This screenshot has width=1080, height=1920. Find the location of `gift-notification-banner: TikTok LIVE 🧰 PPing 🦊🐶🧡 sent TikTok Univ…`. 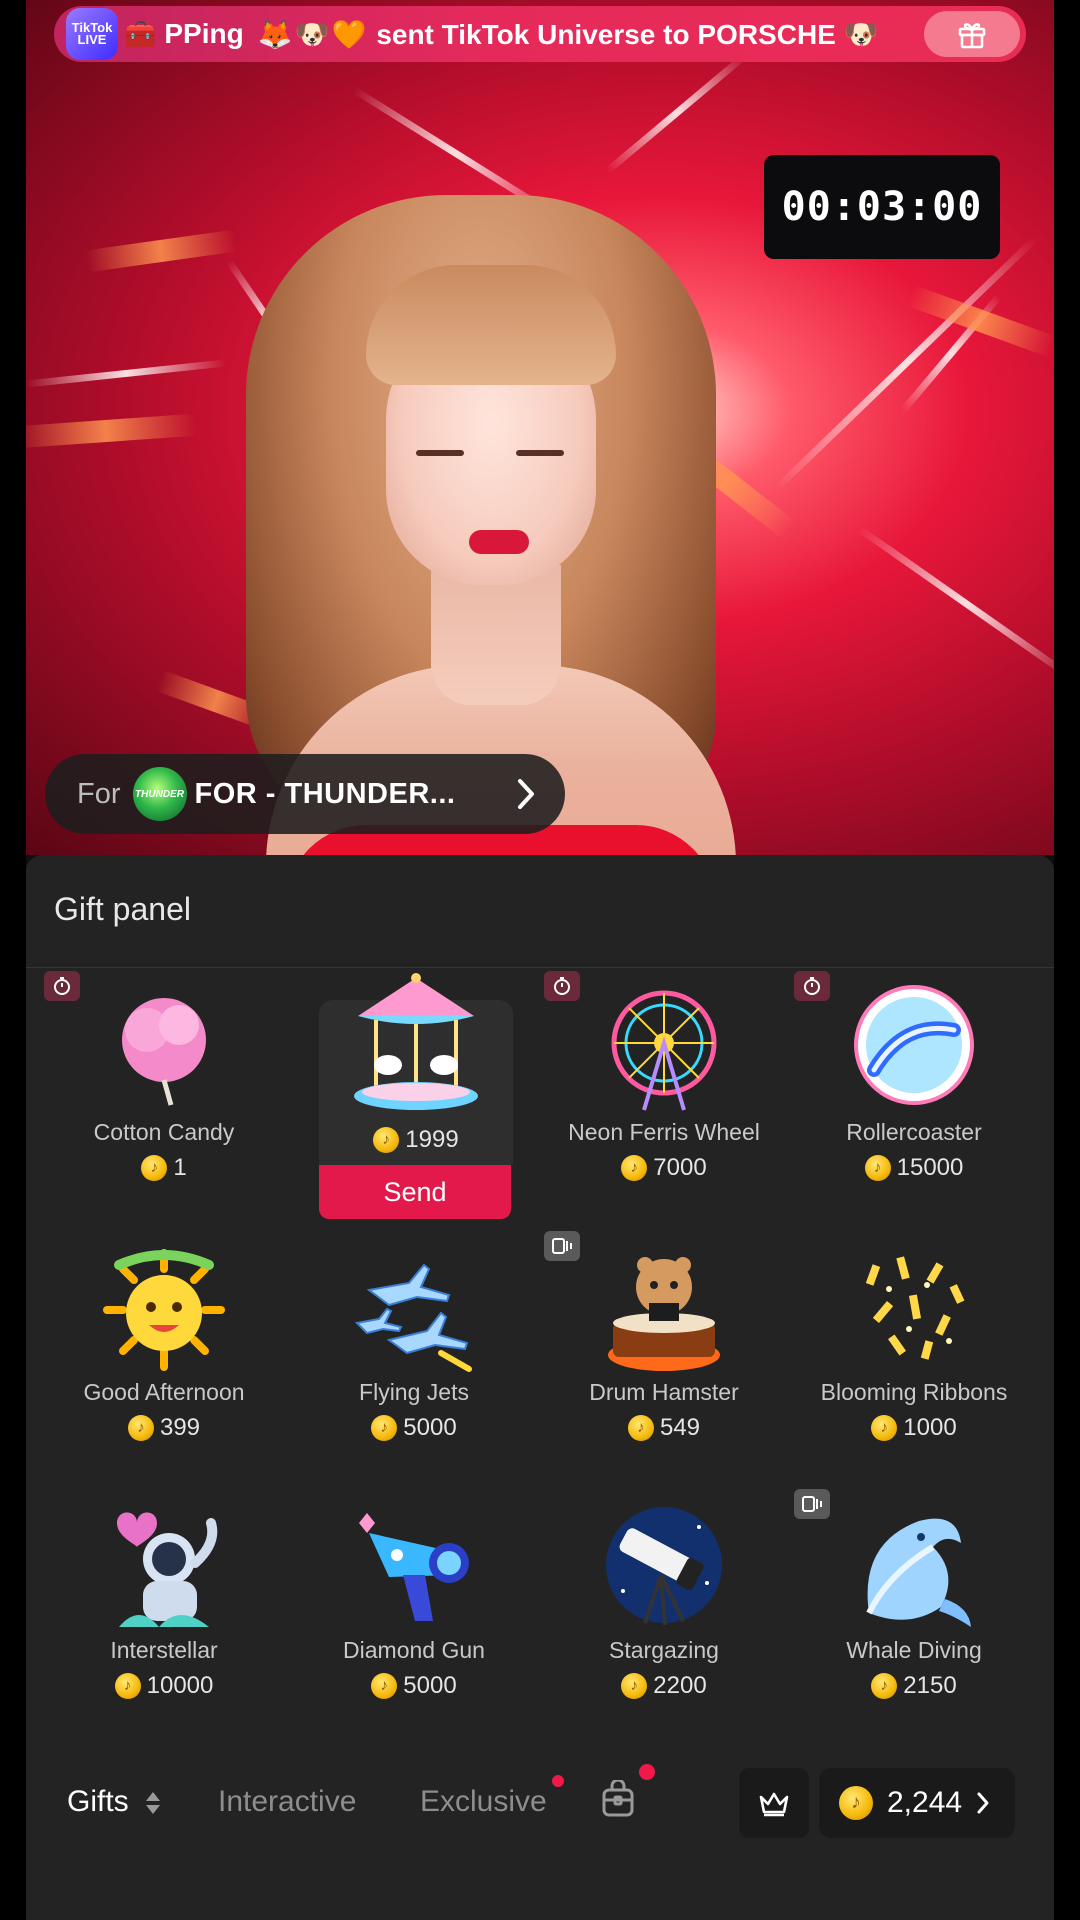

gift-notification-banner: TikTok LIVE 🧰 PPing 🦊🐶🧡 sent TikTok Univ… is located at coordinates (540, 34).